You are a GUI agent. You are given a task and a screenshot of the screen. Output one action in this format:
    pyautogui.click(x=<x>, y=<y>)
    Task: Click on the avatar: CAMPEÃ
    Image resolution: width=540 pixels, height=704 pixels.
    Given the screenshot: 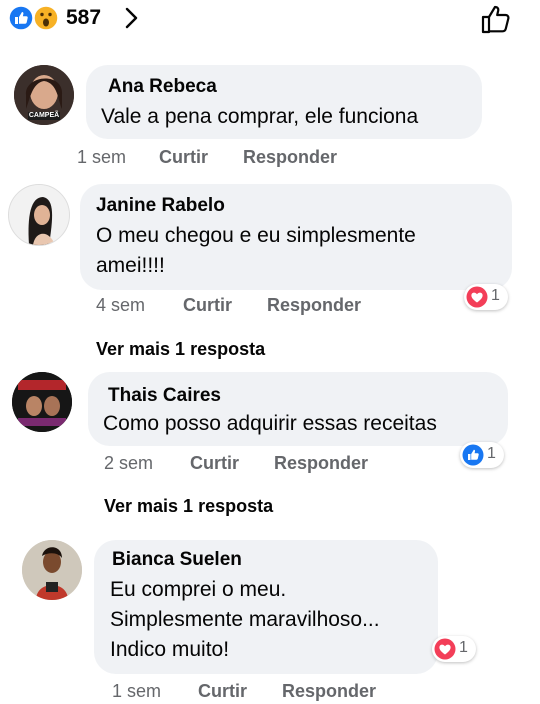 What is the action you would take?
    pyautogui.click(x=44, y=95)
    